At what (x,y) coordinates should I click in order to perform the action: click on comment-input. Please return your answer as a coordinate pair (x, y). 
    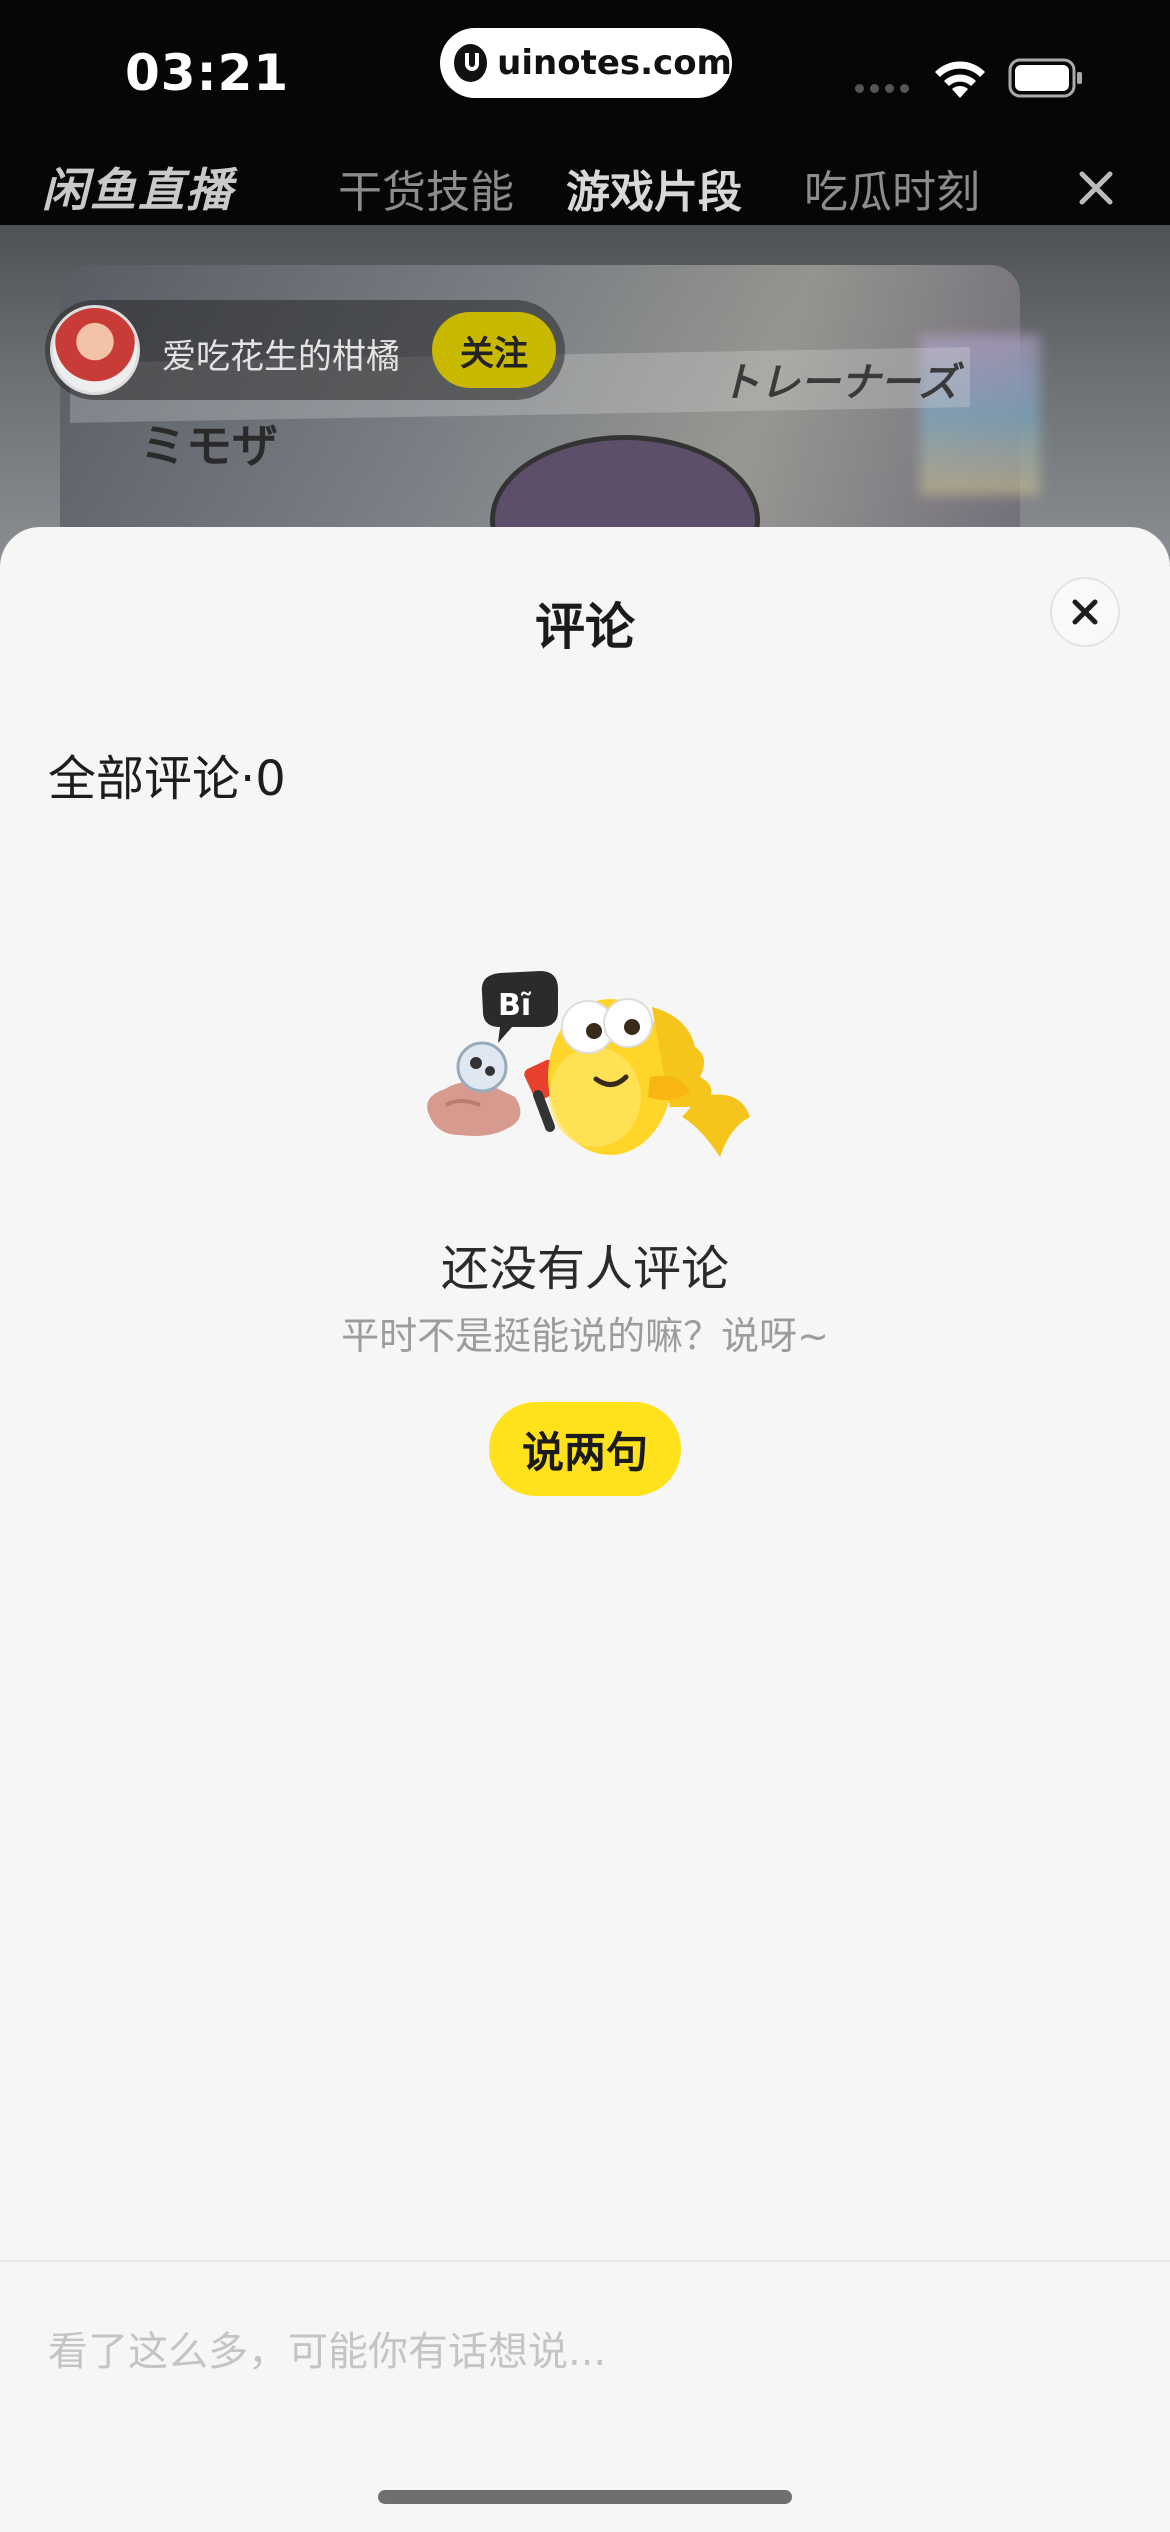
    Looking at the image, I should click on (583, 2352).